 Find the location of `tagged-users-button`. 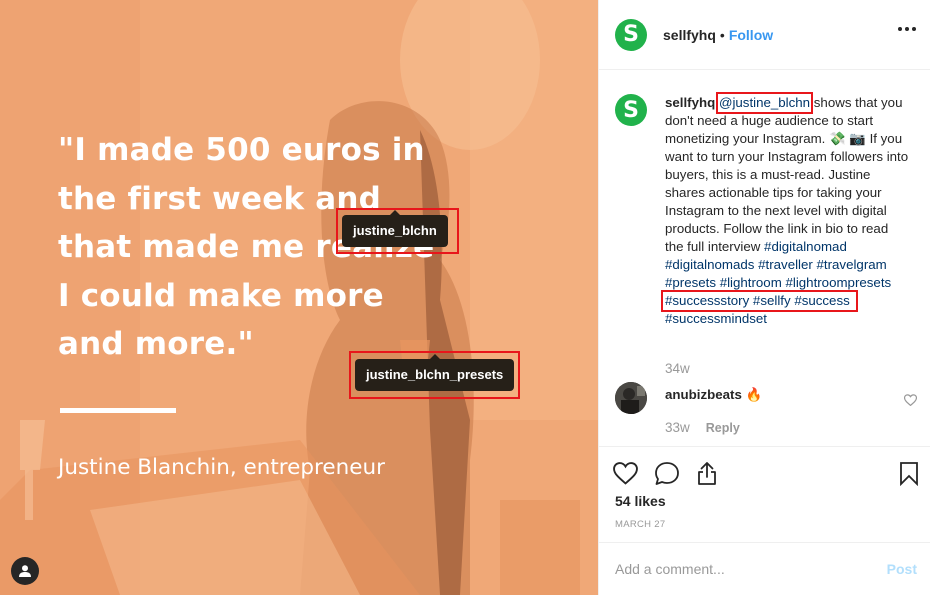

tagged-users-button is located at coordinates (25, 571).